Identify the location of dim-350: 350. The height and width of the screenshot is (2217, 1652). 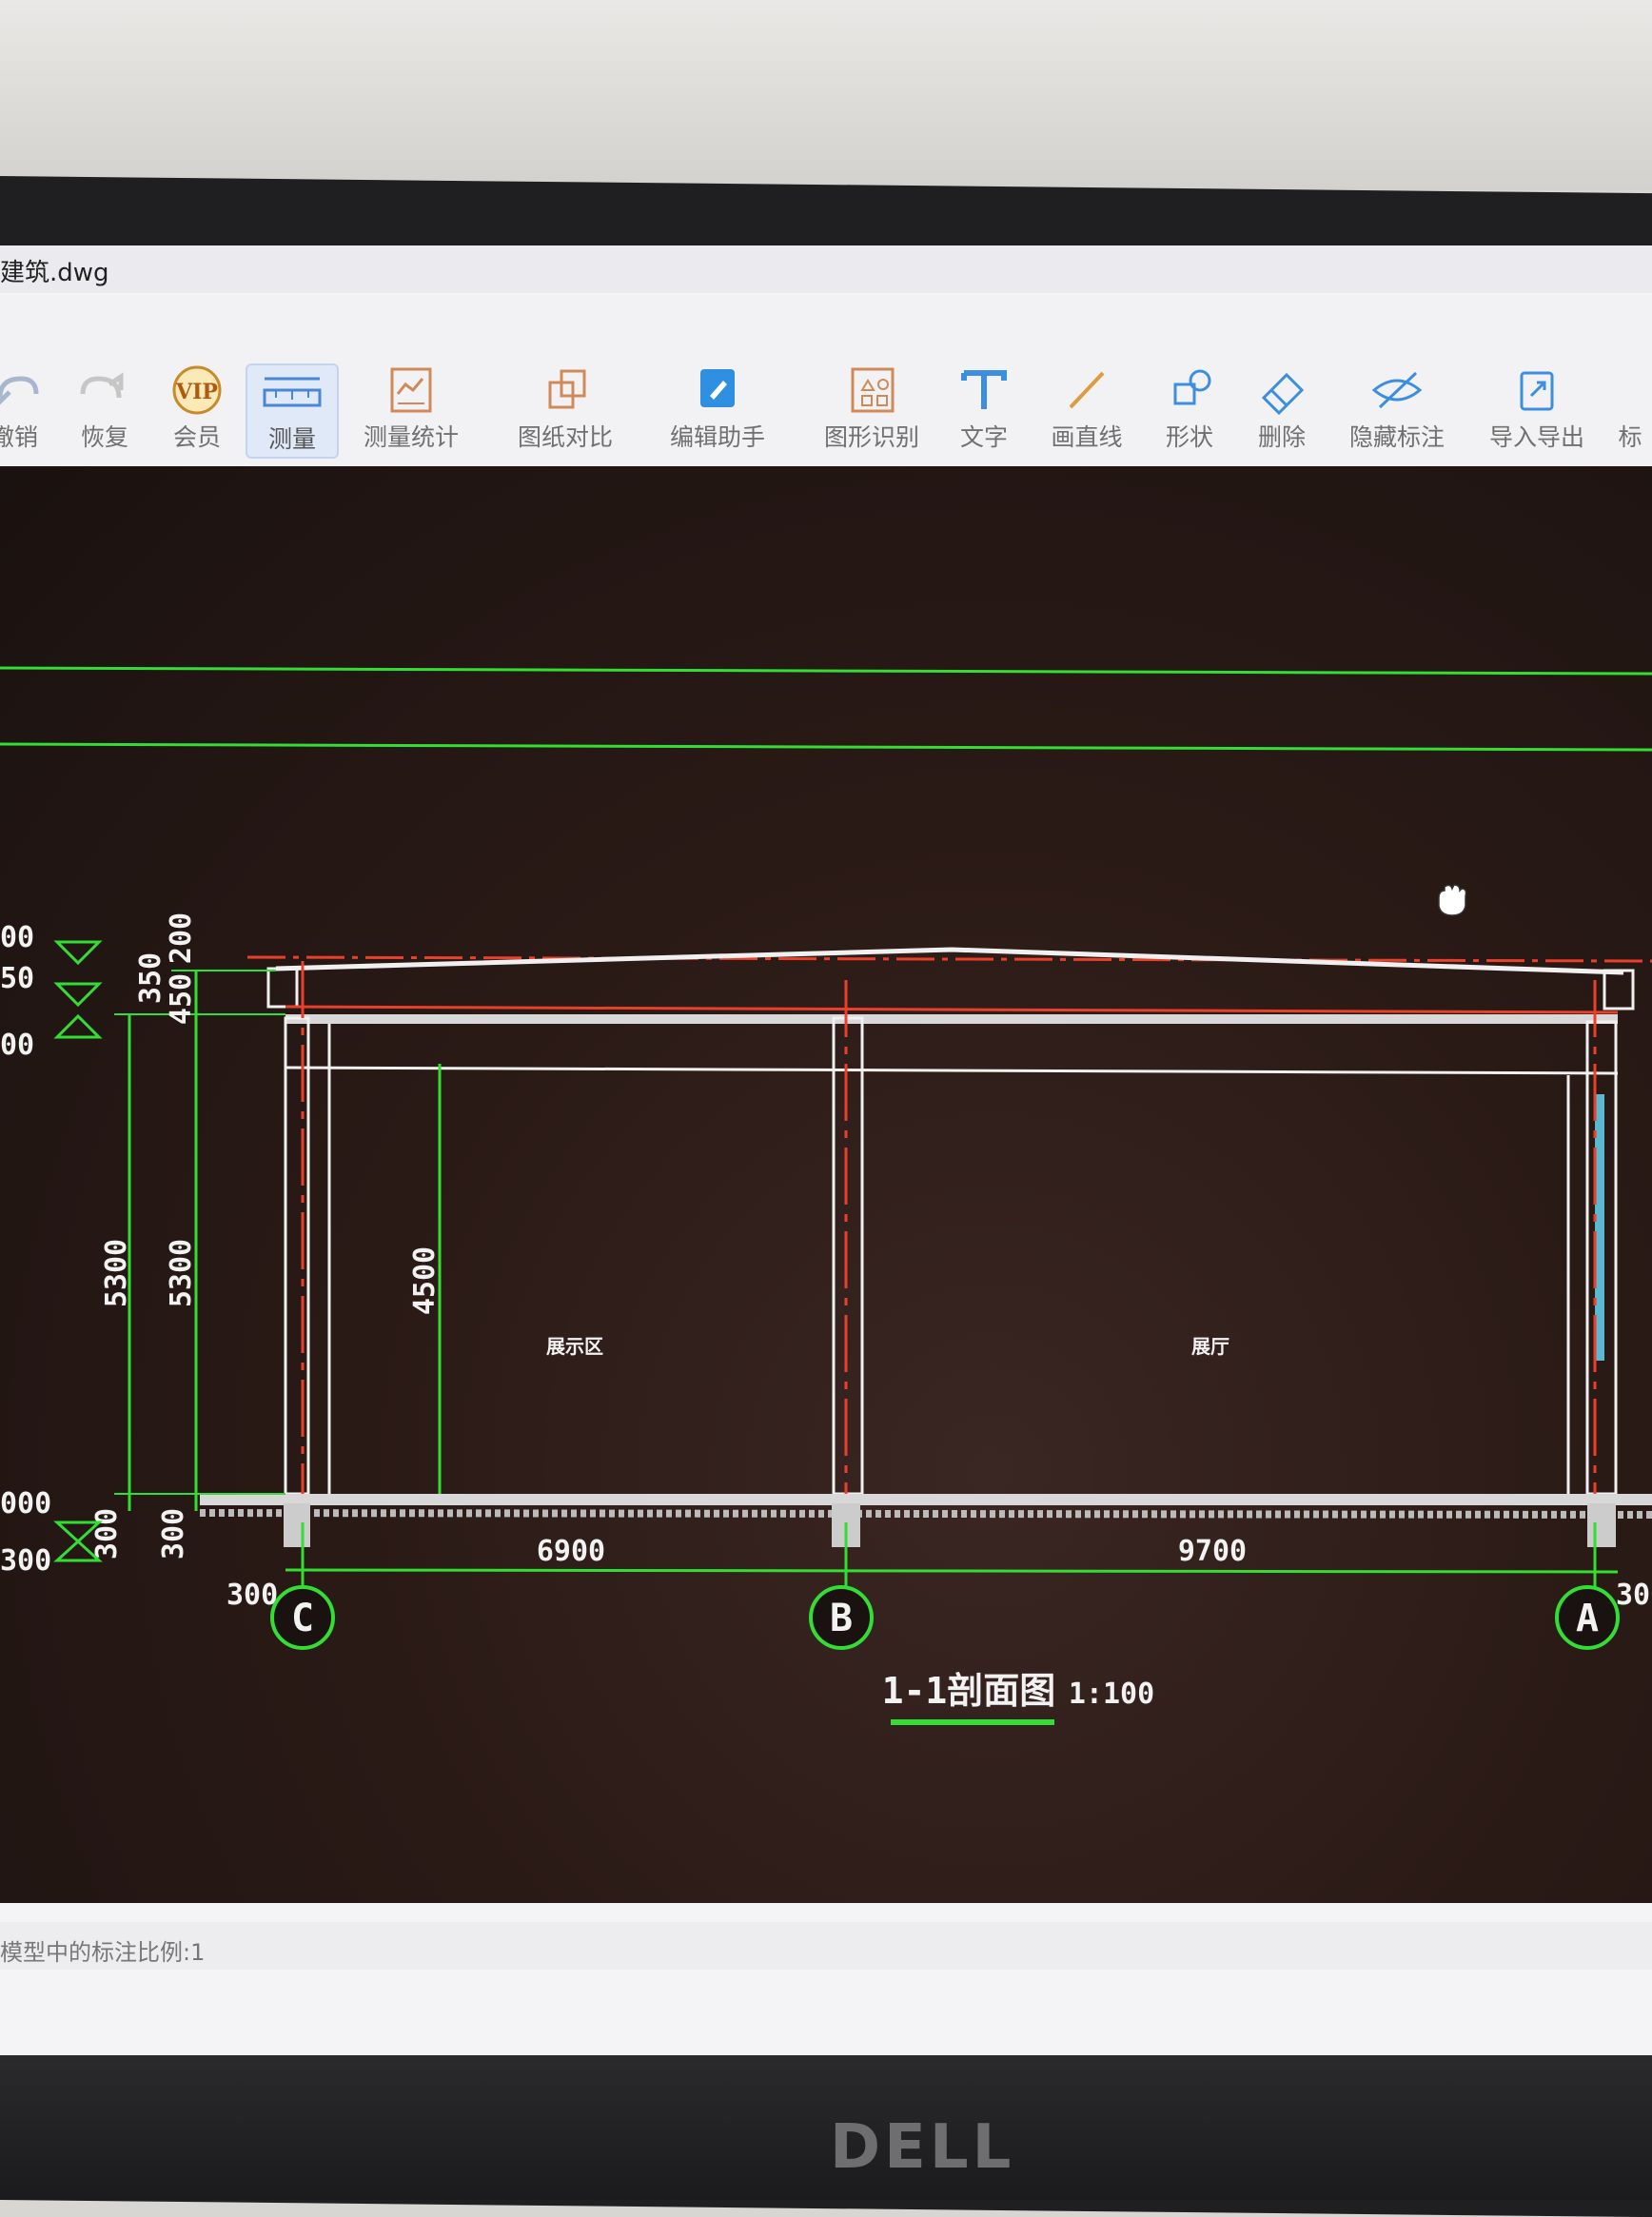
(150, 978).